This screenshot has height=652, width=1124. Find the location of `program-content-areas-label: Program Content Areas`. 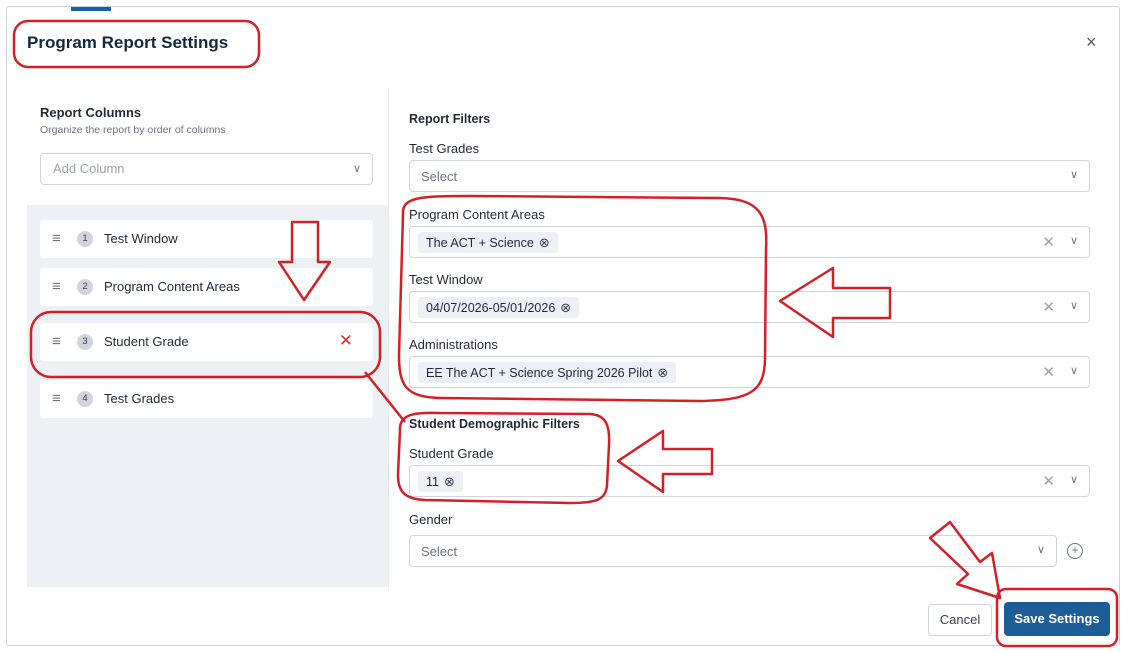

program-content-areas-label: Program Content Areas is located at coordinates (477, 214).